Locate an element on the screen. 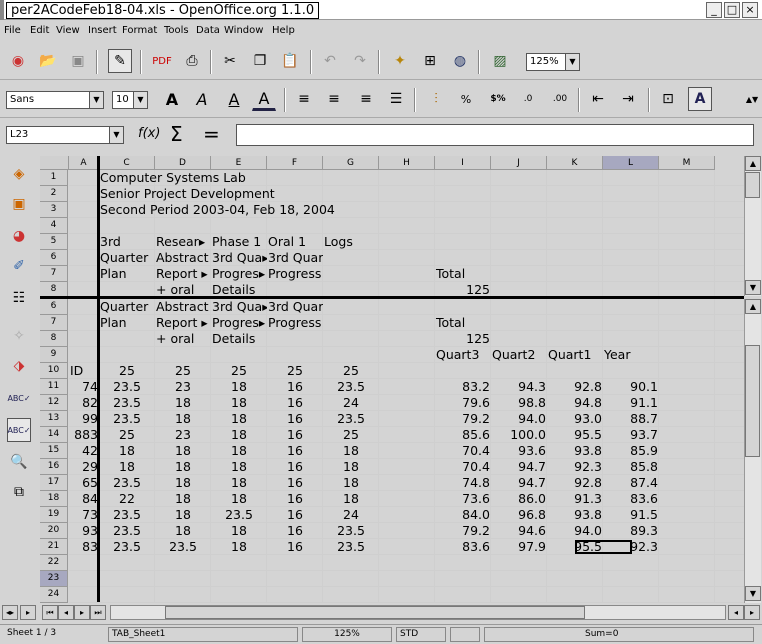 The width and height of the screenshot is (762, 644). cell-l12: 91.1 is located at coordinates (631, 403).